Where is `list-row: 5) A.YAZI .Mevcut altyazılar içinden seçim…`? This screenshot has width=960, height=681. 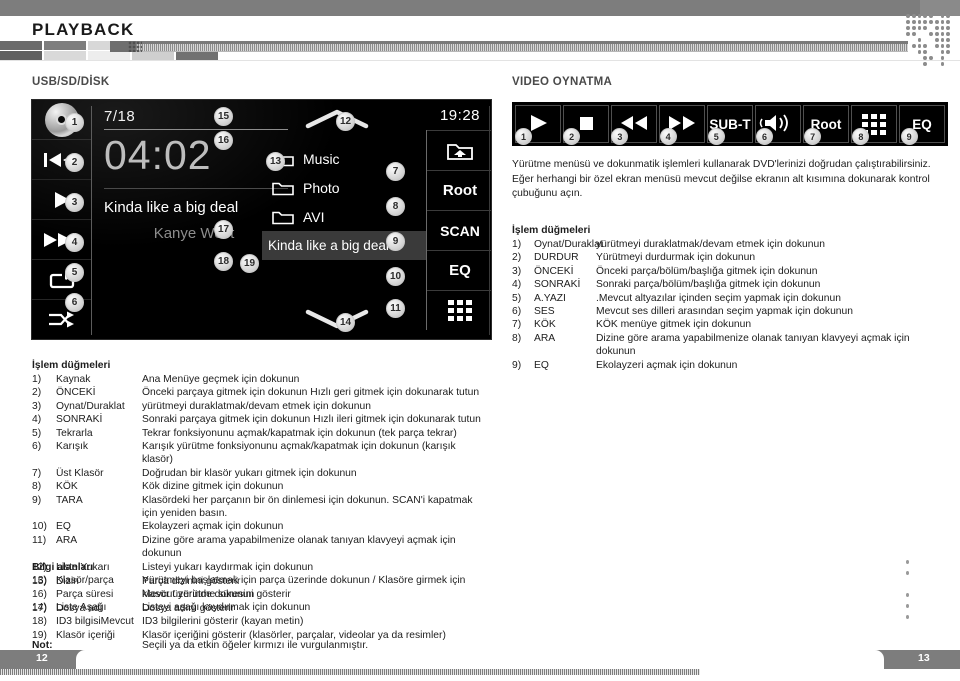 list-row: 5) A.YAZI .Mevcut altyazılar içinden seçim… is located at coordinates (730, 298).